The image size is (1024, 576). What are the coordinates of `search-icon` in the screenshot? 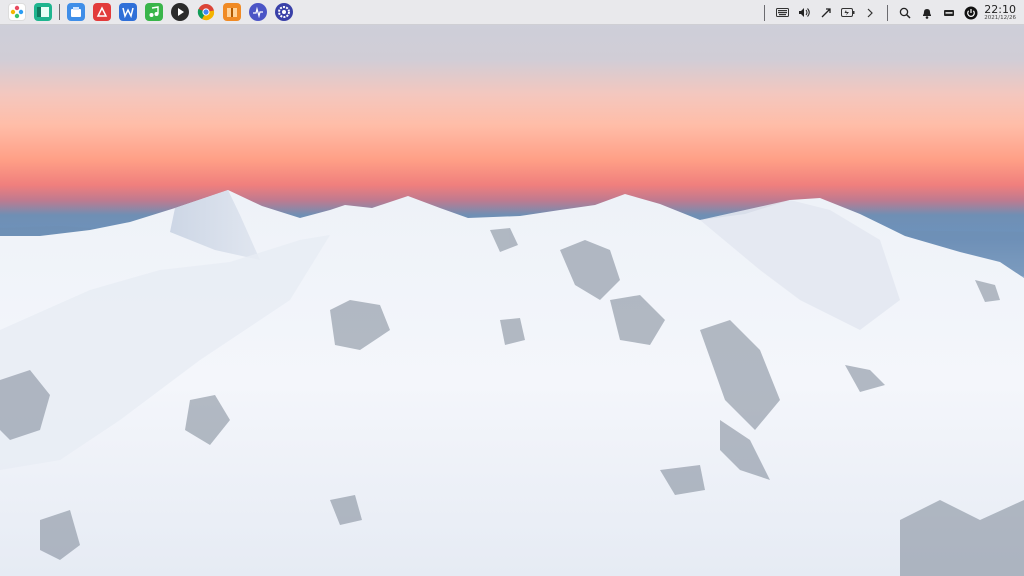 It's located at (905, 13).